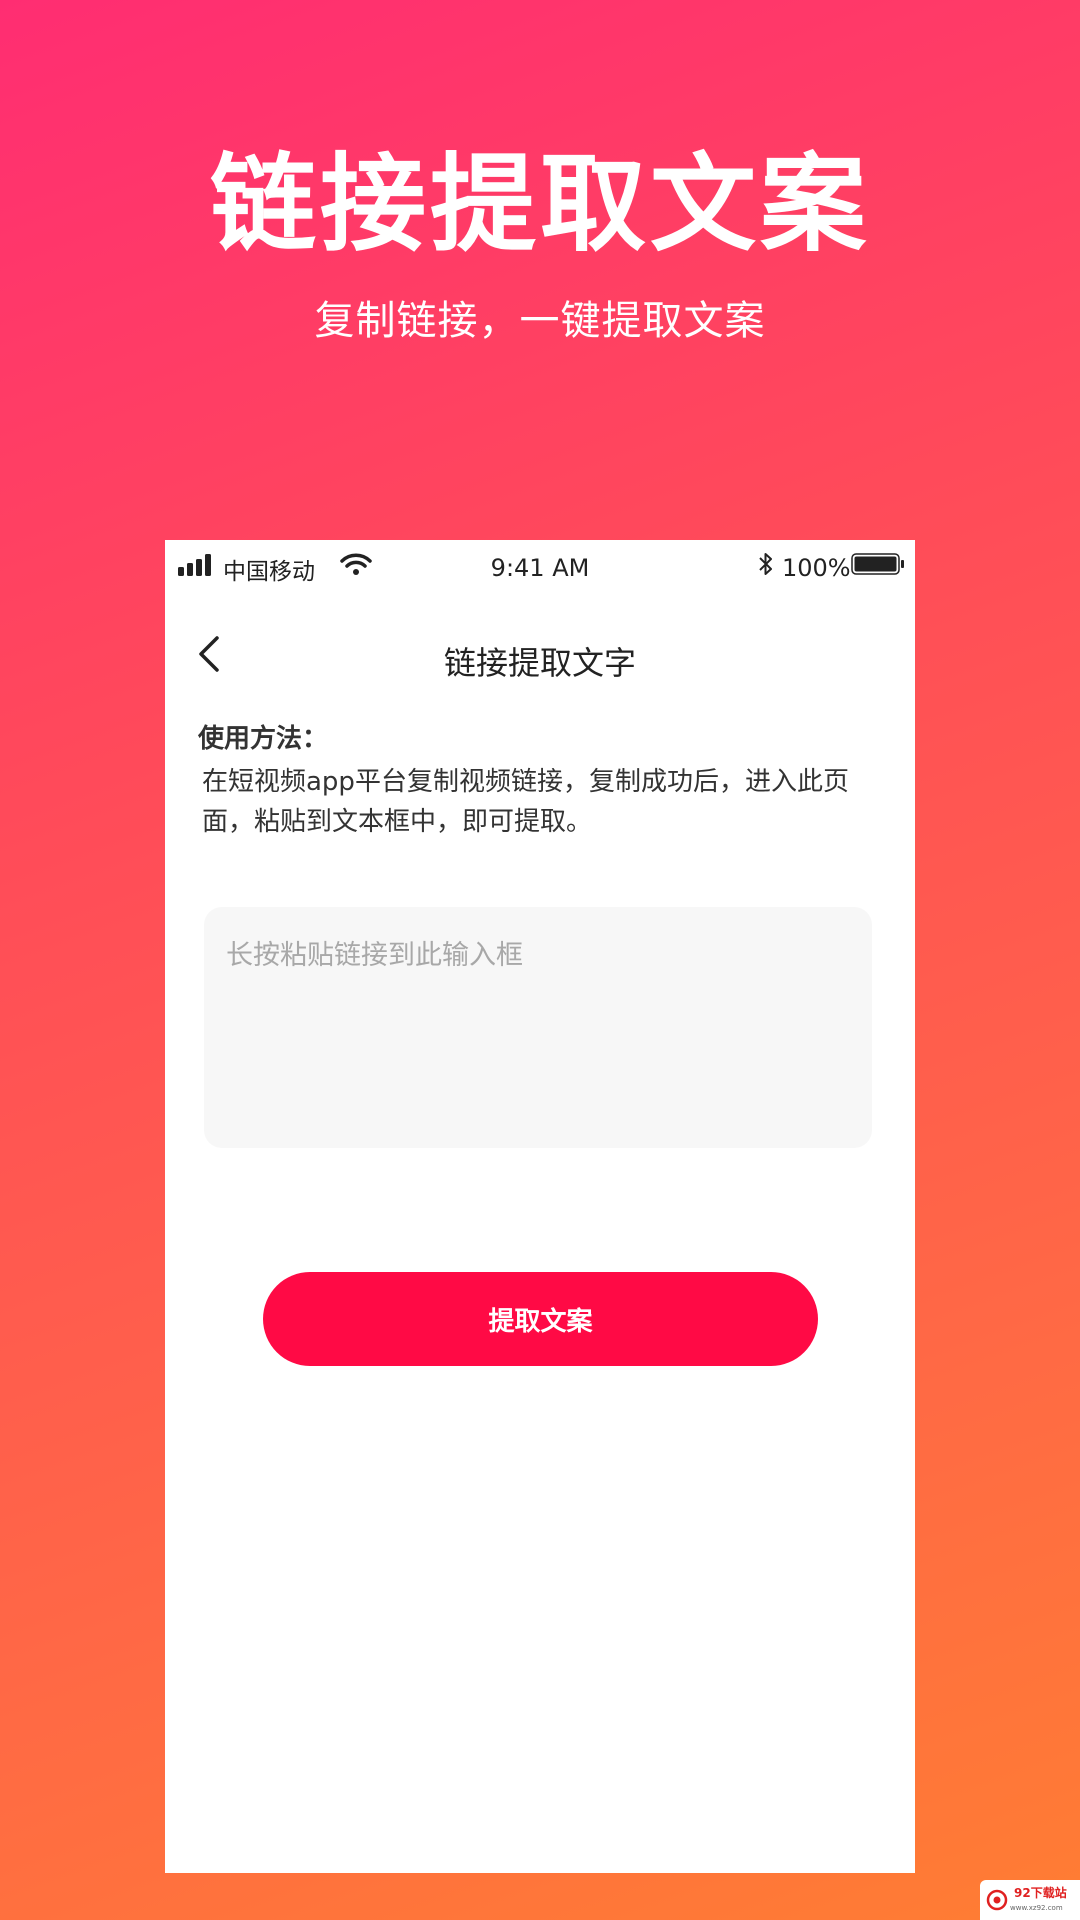 The image size is (1080, 1920). I want to click on promo-title: 链接提取文案, so click(540, 204).